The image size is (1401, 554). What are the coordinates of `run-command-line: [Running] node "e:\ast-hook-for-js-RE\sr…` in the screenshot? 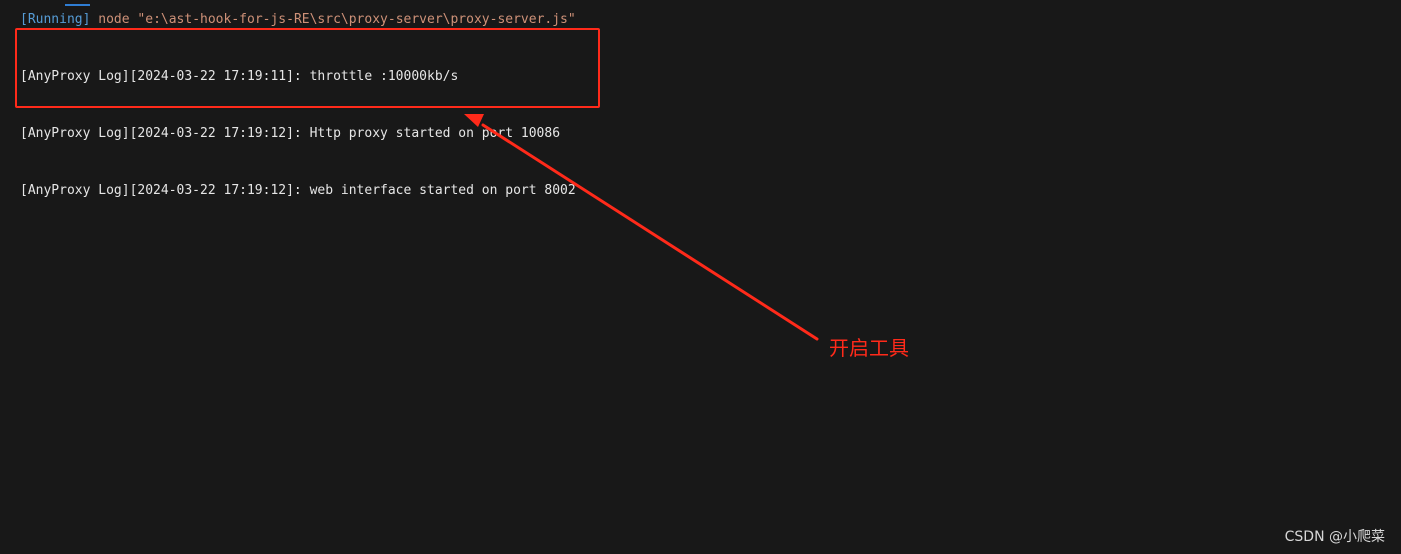 It's located at (298, 19).